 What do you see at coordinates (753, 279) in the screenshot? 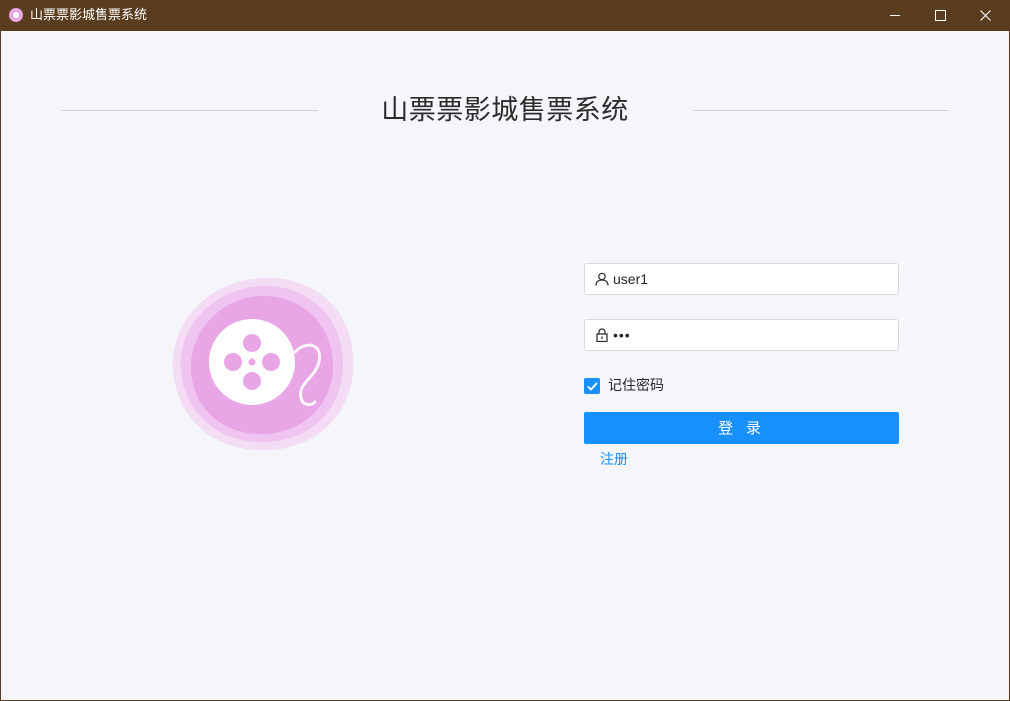
I see `username-input` at bounding box center [753, 279].